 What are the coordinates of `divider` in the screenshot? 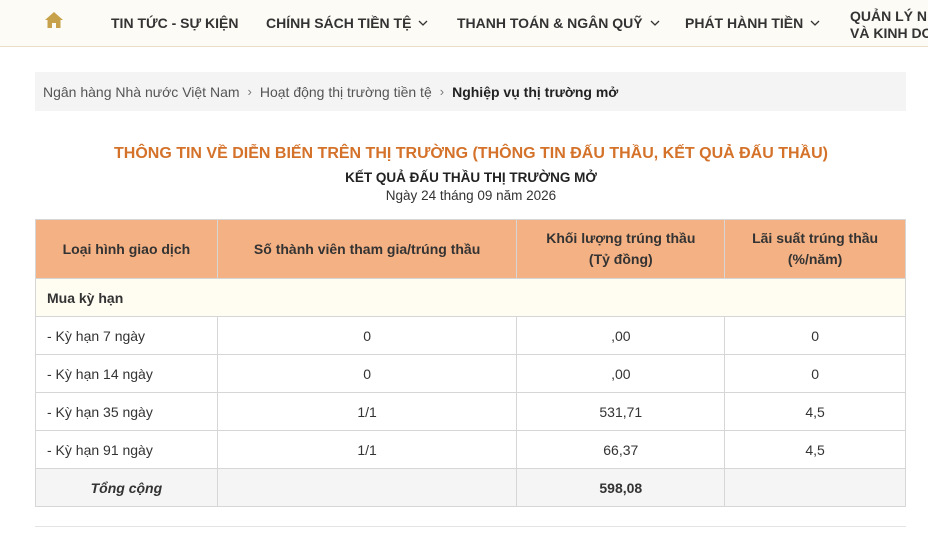 It's located at (470, 526).